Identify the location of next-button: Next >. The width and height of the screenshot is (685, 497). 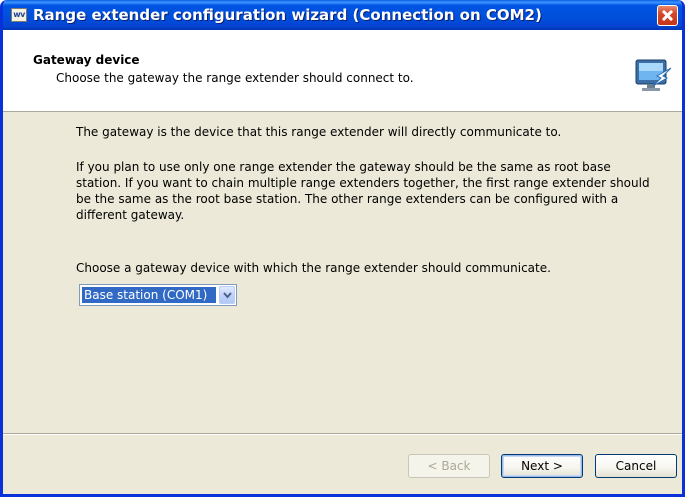
(542, 466).